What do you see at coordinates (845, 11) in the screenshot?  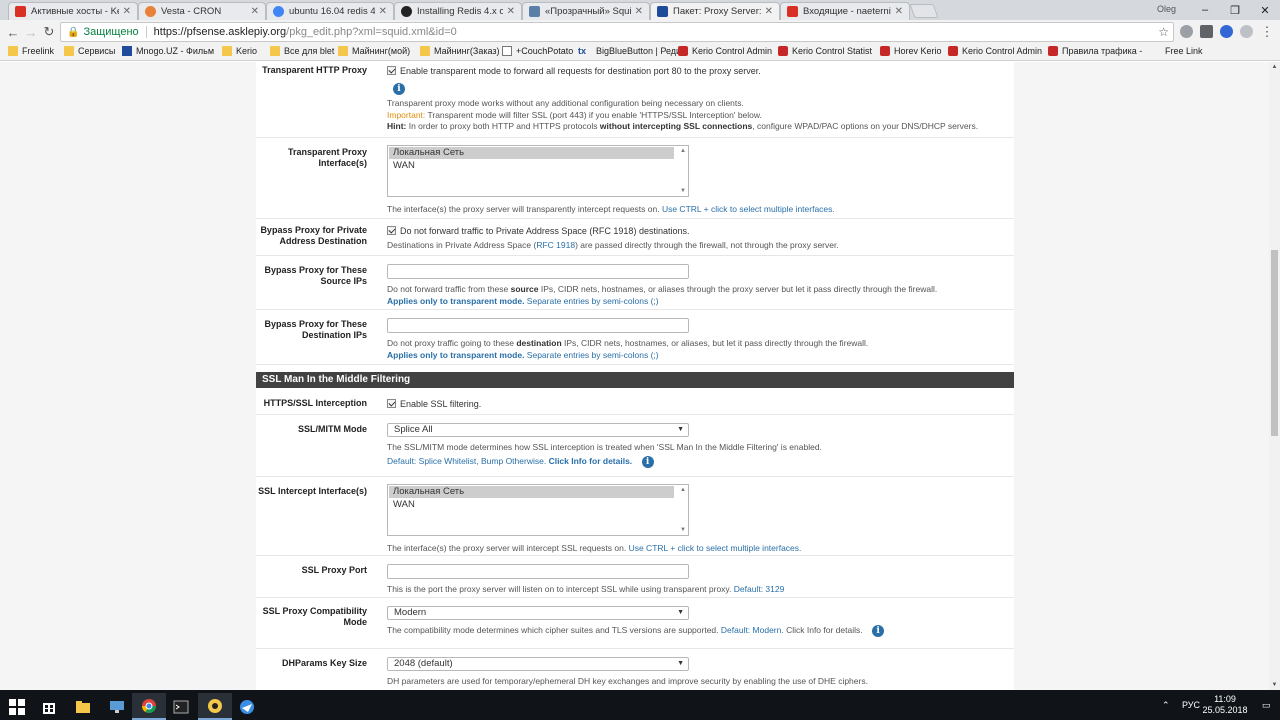 I see `browser-tab: Входящие - naeternitas@ ✕` at bounding box center [845, 11].